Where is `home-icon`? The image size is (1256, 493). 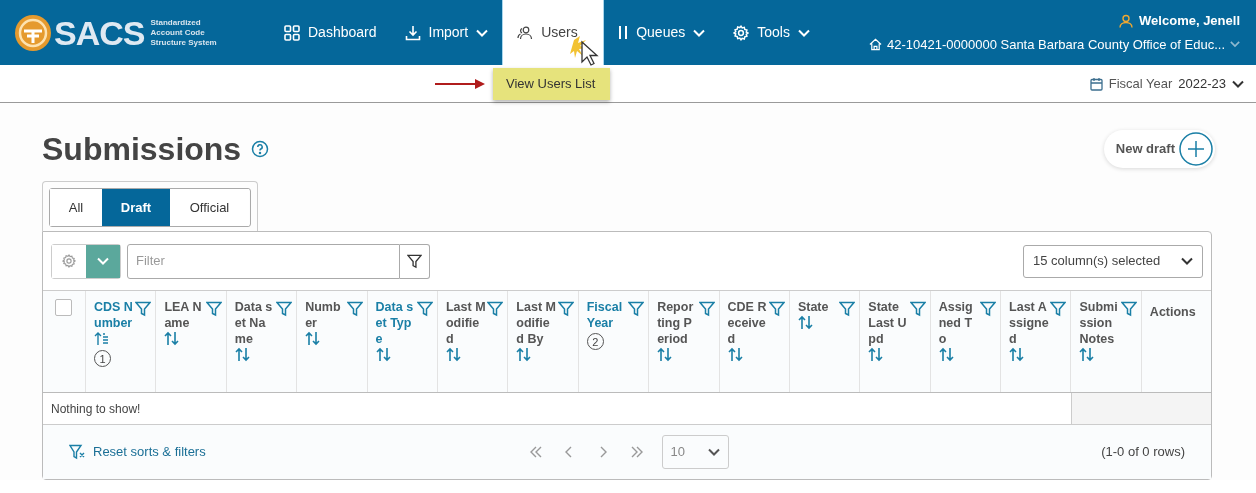
home-icon is located at coordinates (875, 44).